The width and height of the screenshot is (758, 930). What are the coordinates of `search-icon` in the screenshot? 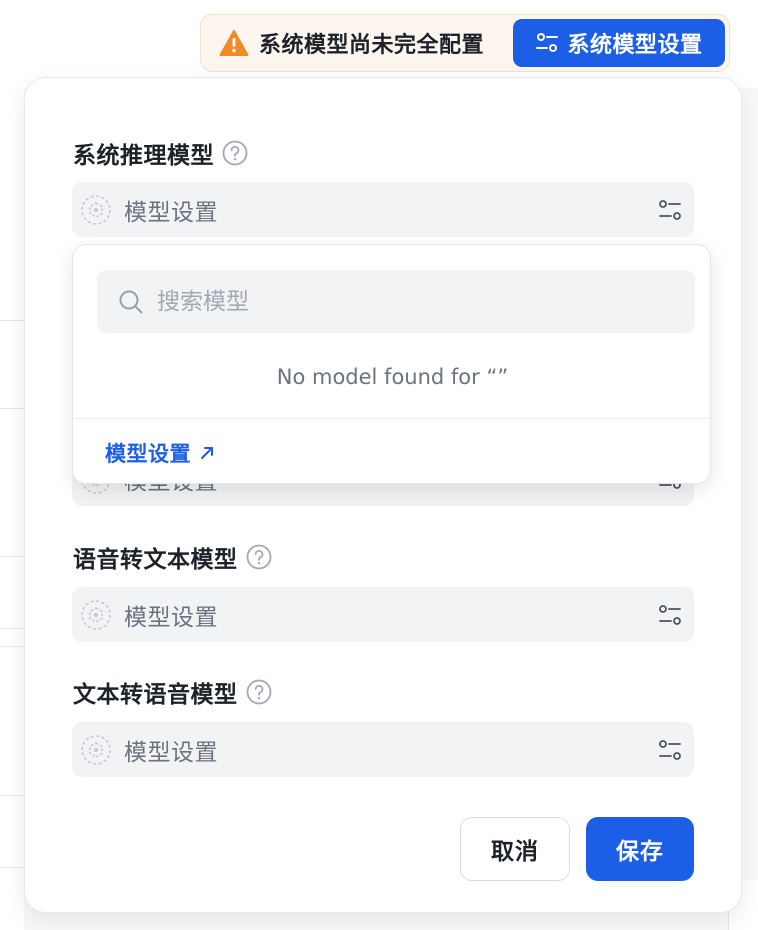 It's located at (131, 301).